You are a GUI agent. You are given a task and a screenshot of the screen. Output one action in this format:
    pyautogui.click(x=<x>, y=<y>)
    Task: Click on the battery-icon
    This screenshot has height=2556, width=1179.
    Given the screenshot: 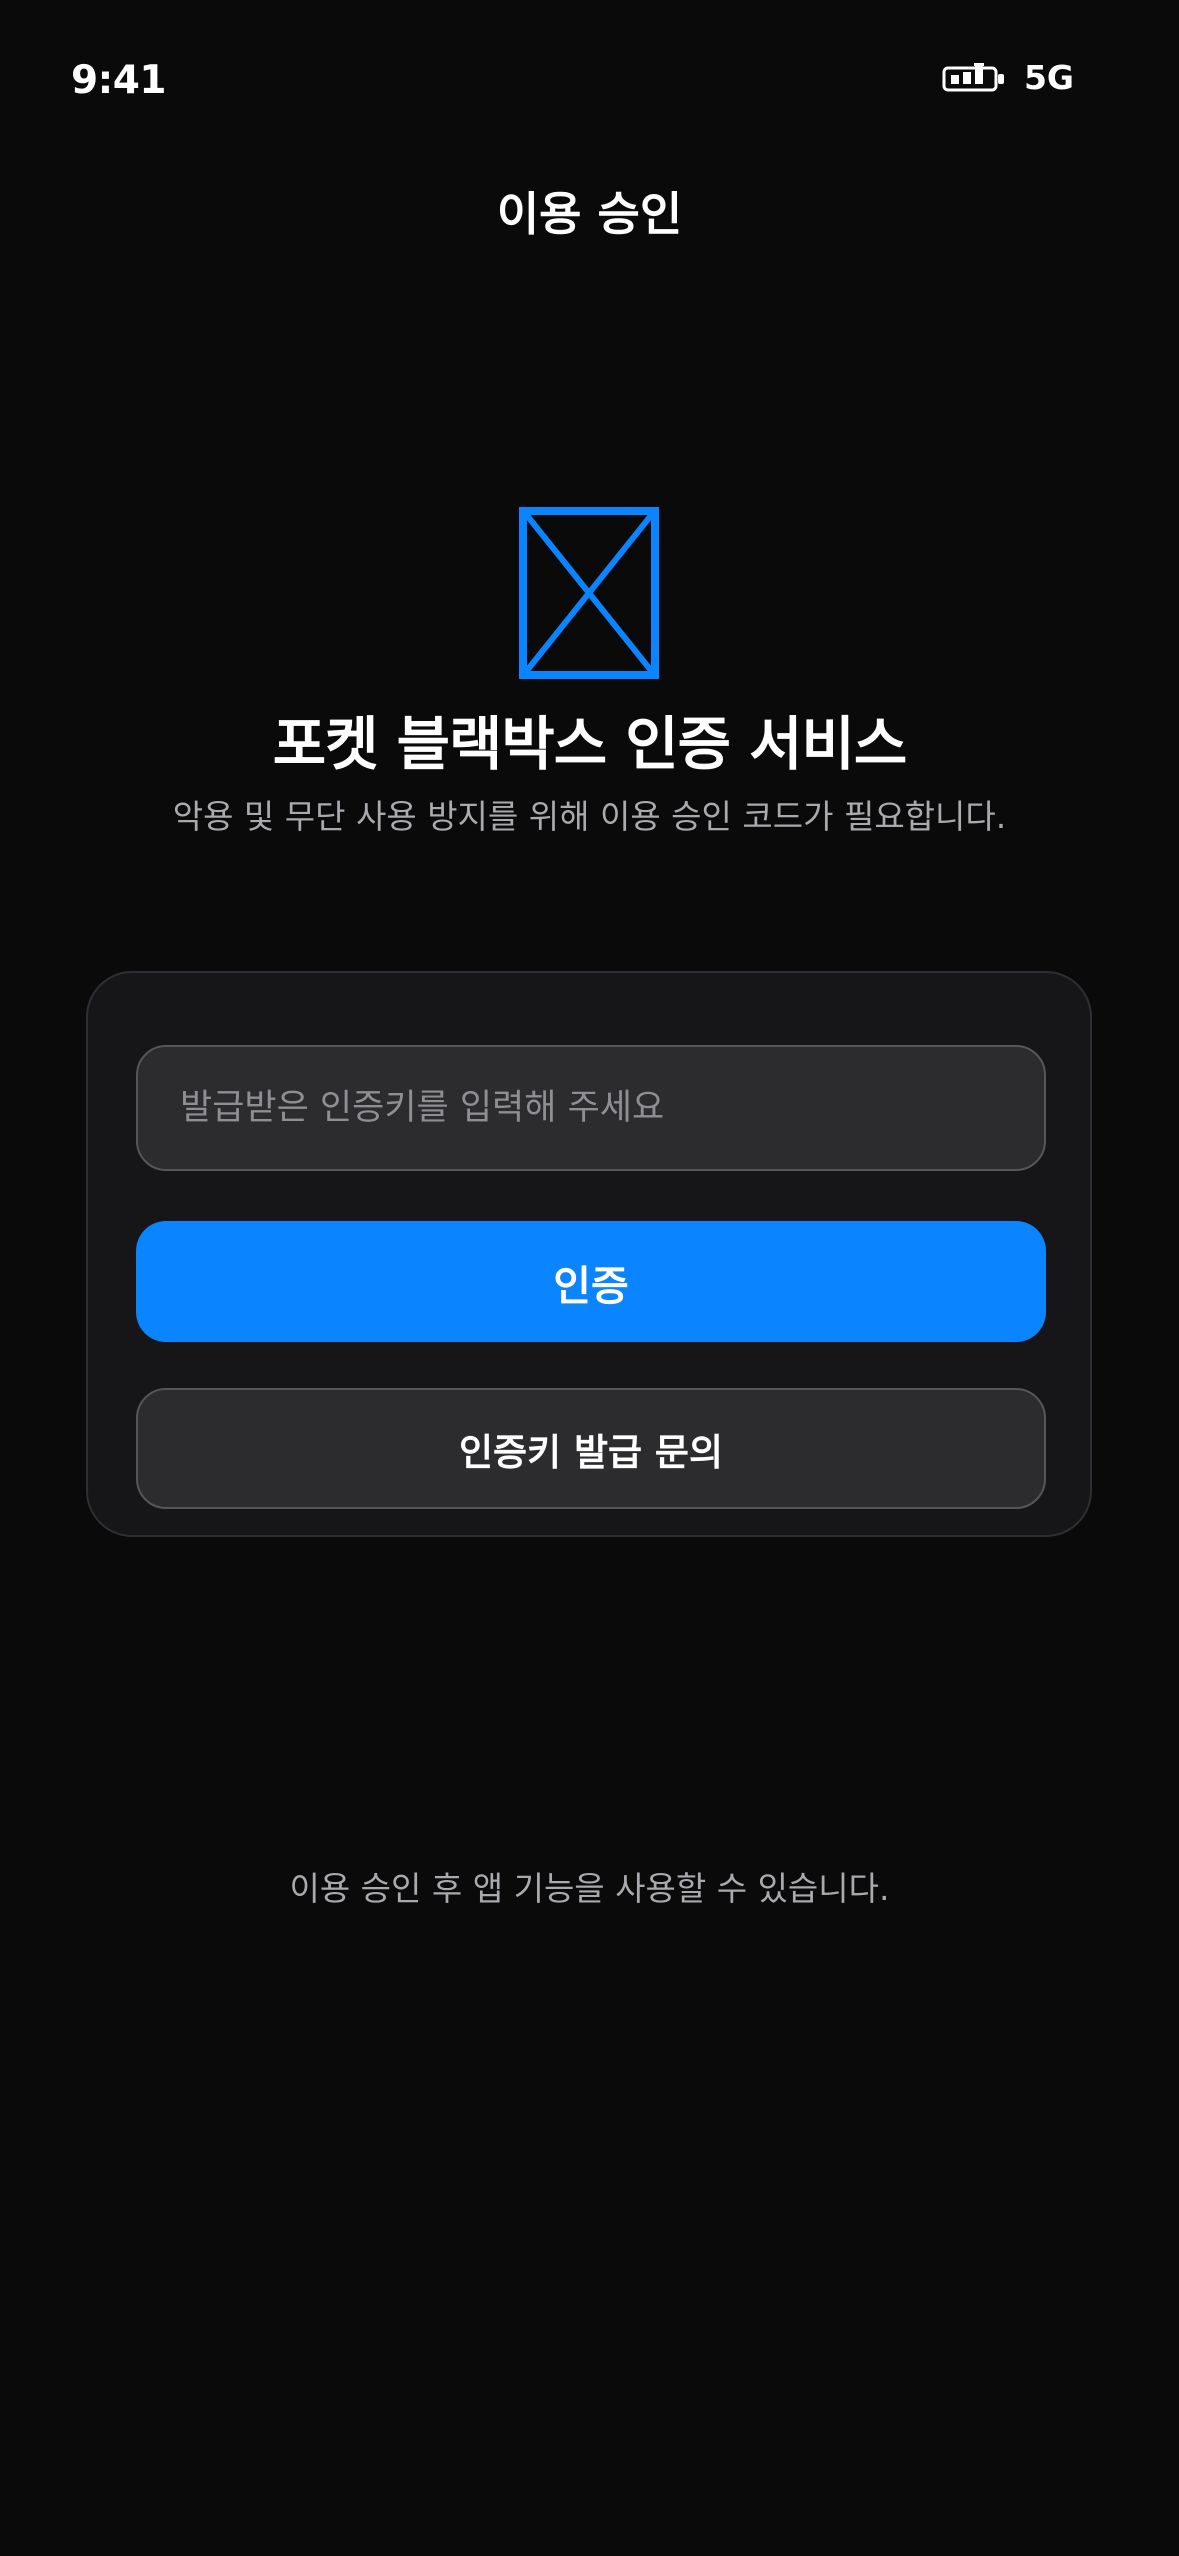 What is the action you would take?
    pyautogui.click(x=973, y=76)
    